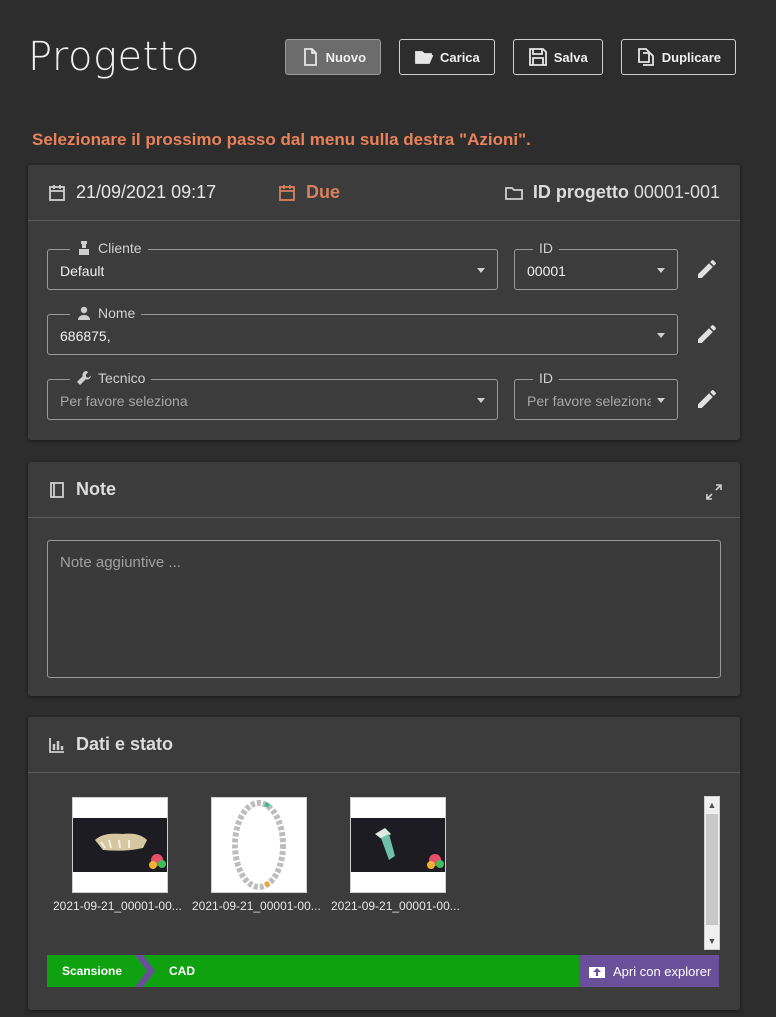  I want to click on person-icon, so click(84, 313).